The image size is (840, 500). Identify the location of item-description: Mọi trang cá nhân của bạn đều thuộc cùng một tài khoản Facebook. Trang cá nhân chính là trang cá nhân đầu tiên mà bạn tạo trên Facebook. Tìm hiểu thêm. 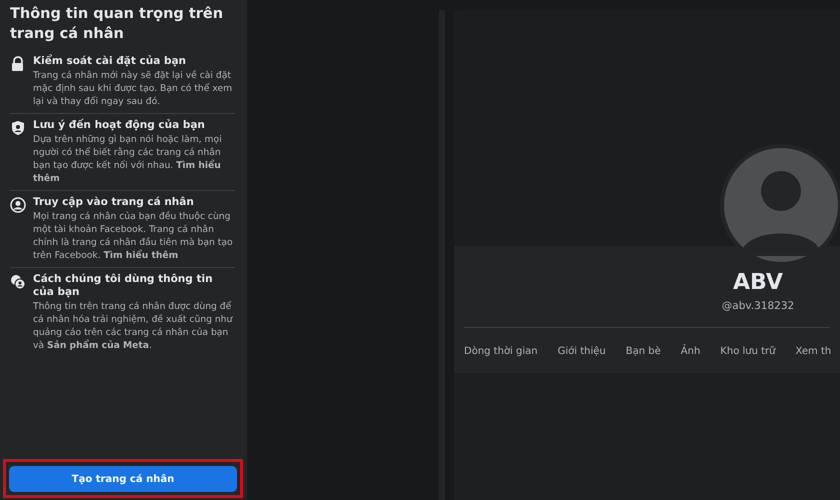
(133, 236).